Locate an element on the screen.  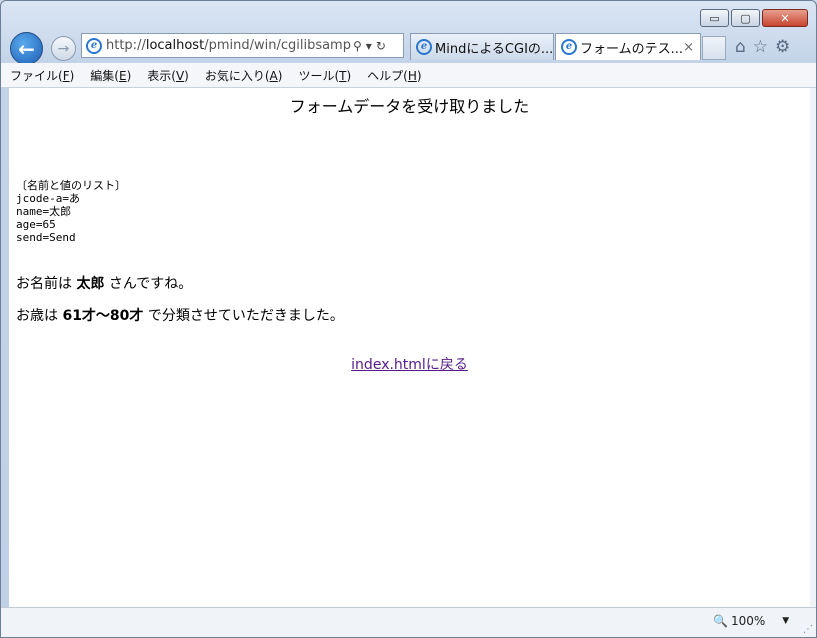
back-arrow-icon: ← is located at coordinates (26, 48).